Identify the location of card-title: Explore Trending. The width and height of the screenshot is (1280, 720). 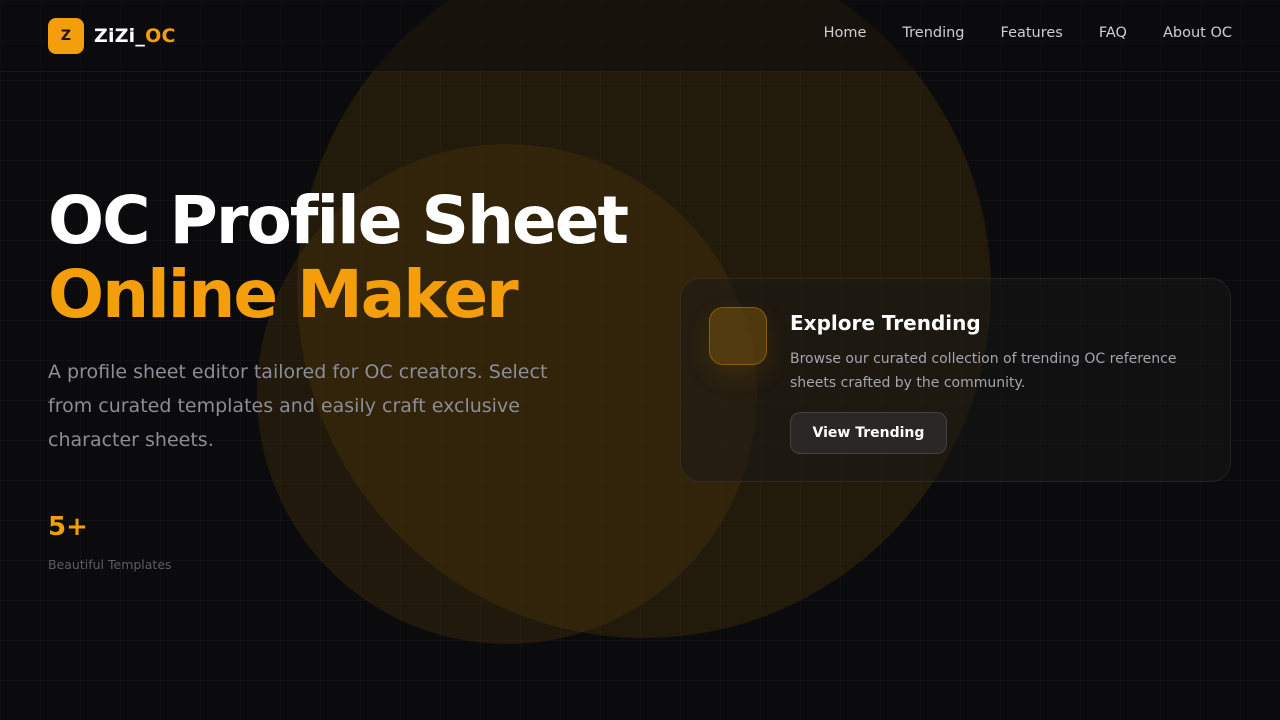
(885, 323).